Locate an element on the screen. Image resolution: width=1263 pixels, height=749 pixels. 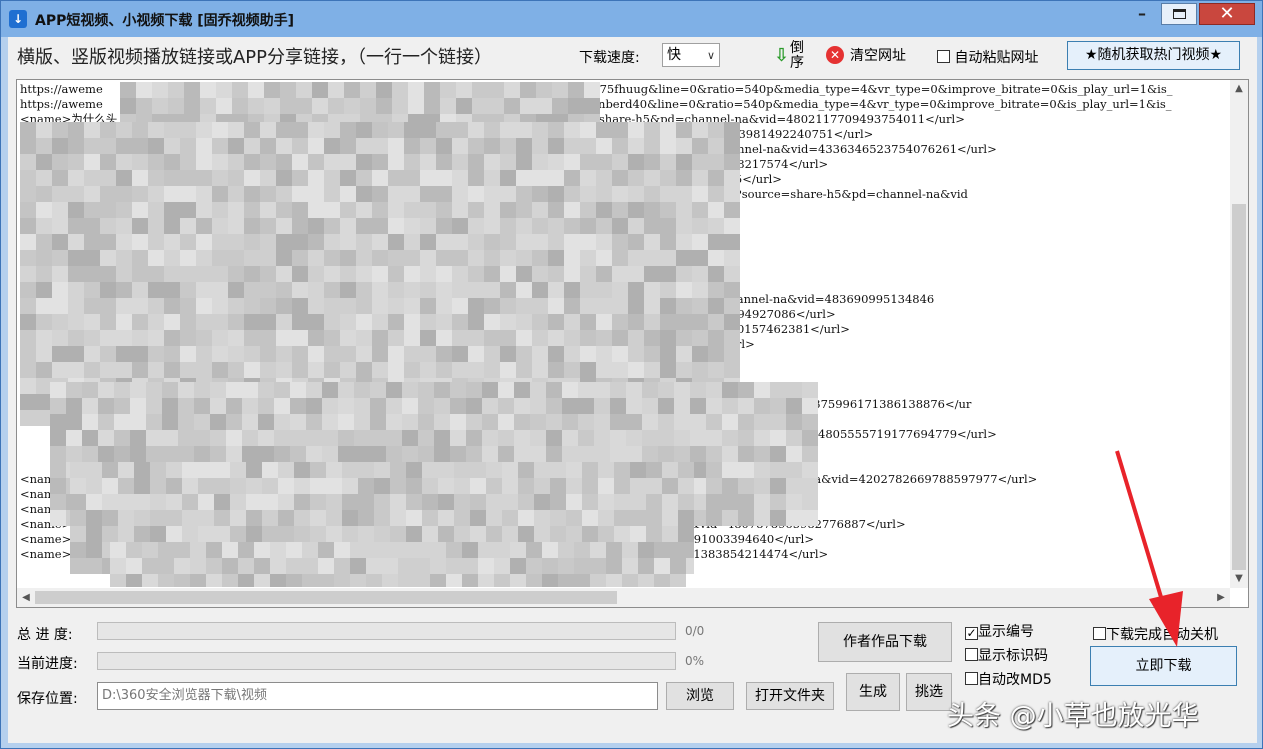
horizontal-scroll-thumb is located at coordinates (326, 597).